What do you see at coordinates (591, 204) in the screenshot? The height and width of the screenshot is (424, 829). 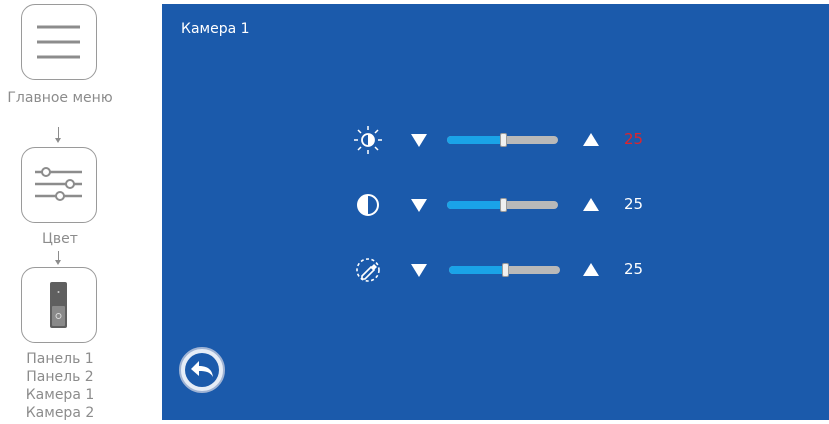 I see `increase-contrast-button` at bounding box center [591, 204].